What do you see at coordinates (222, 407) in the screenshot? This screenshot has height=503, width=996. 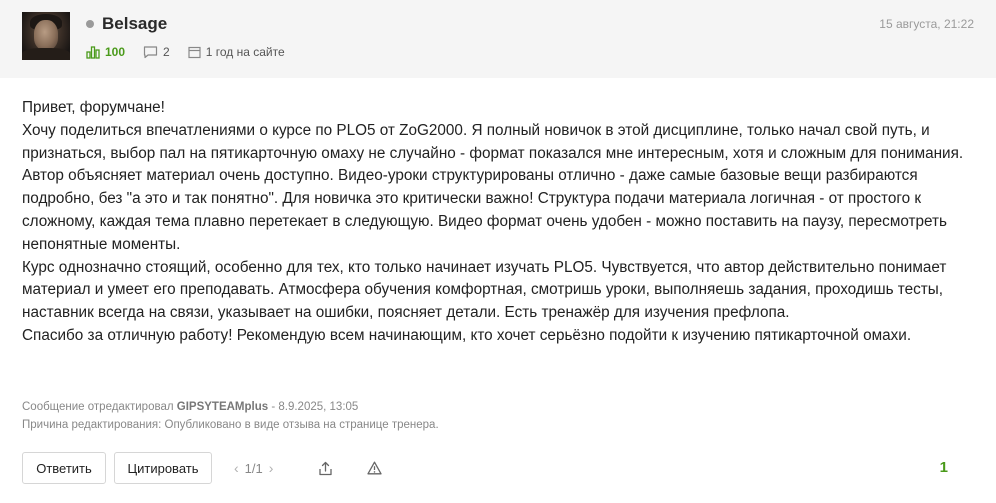 I see `editor-name: GIPSYTEAMplus` at bounding box center [222, 407].